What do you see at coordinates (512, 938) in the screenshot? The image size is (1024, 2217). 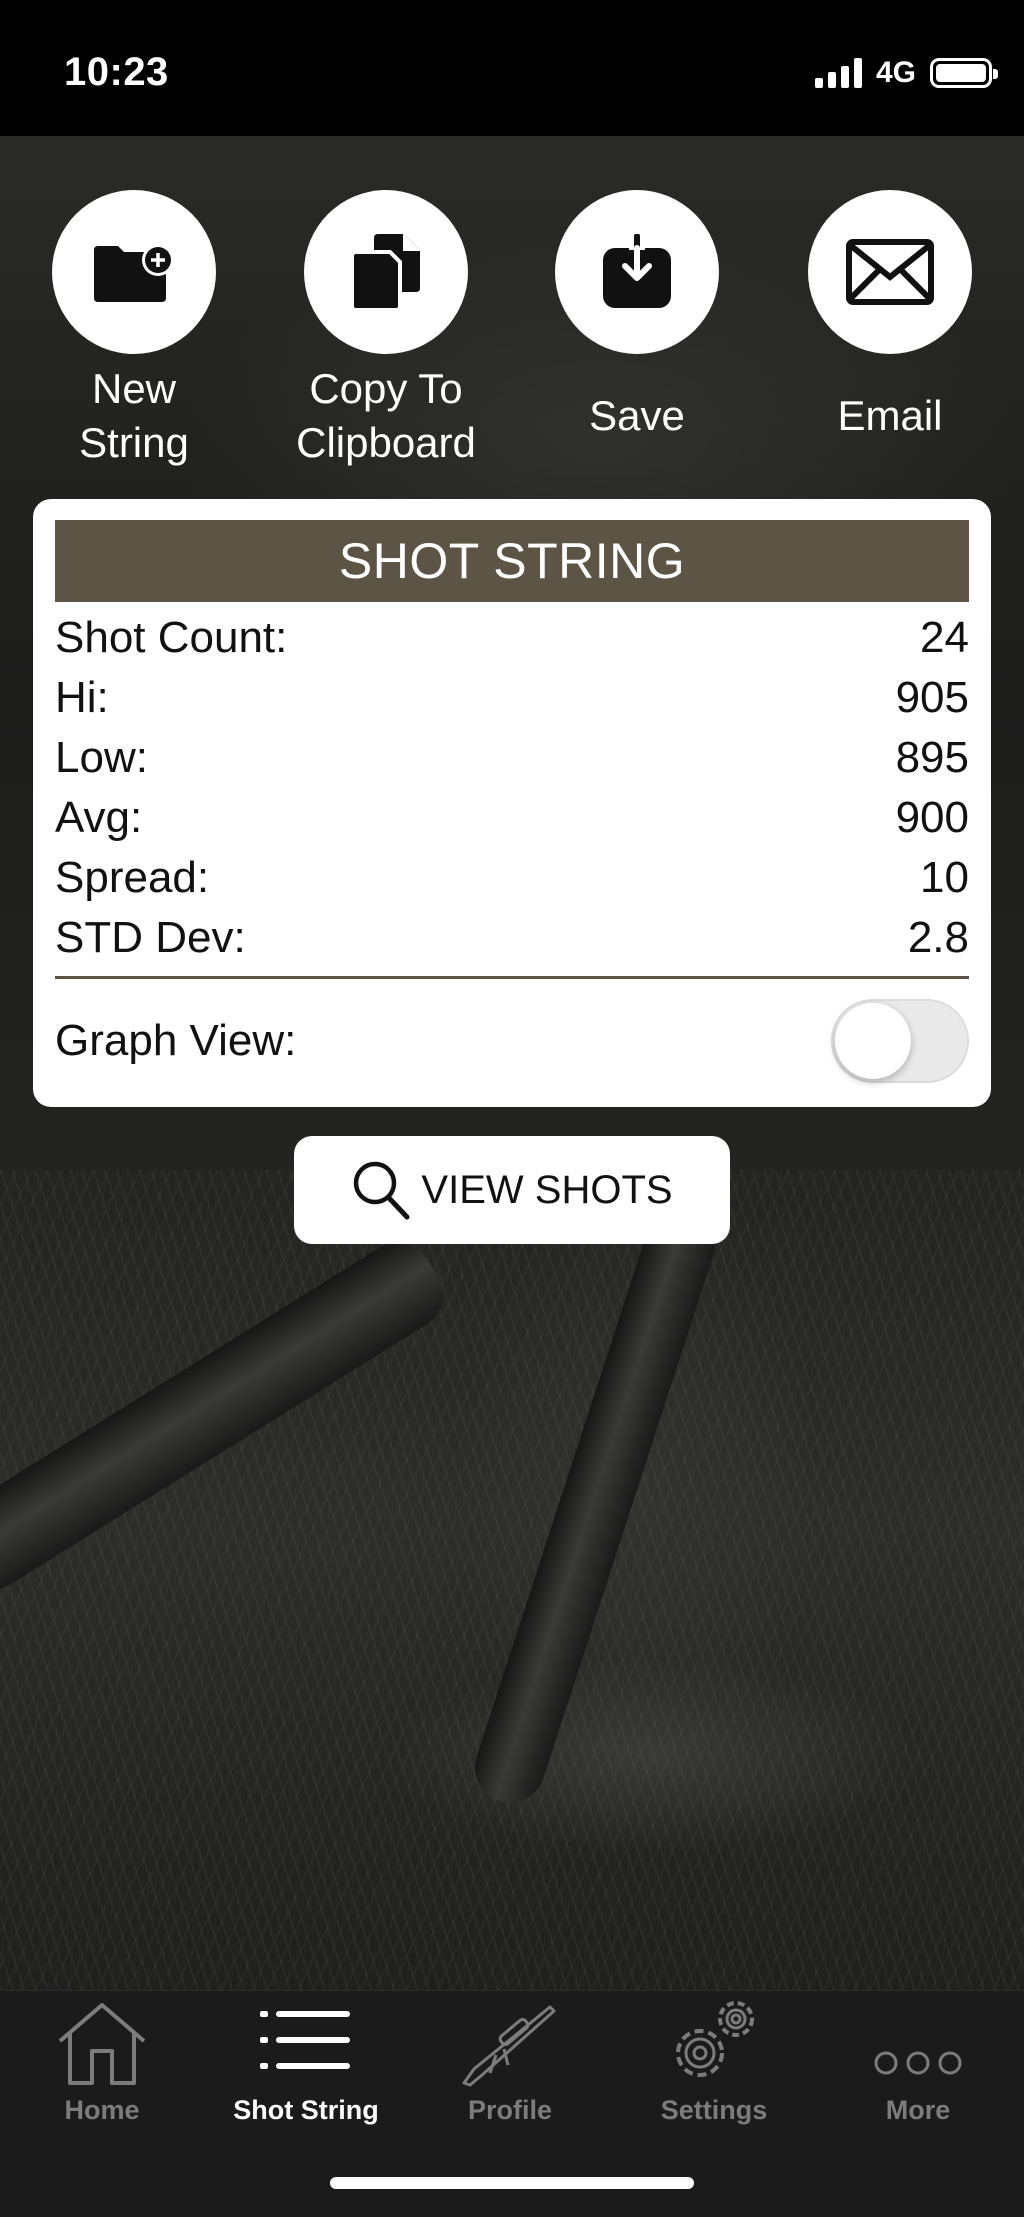 I see `stat-row-std-dev: STD Dev: 2.8` at bounding box center [512, 938].